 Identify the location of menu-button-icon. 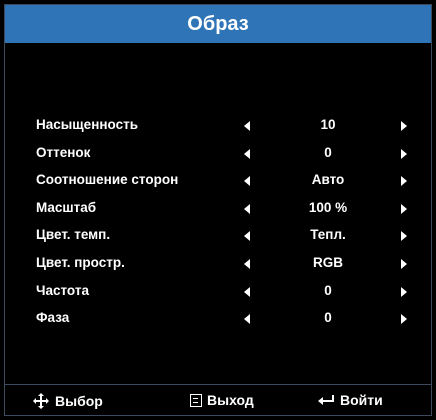
(196, 400).